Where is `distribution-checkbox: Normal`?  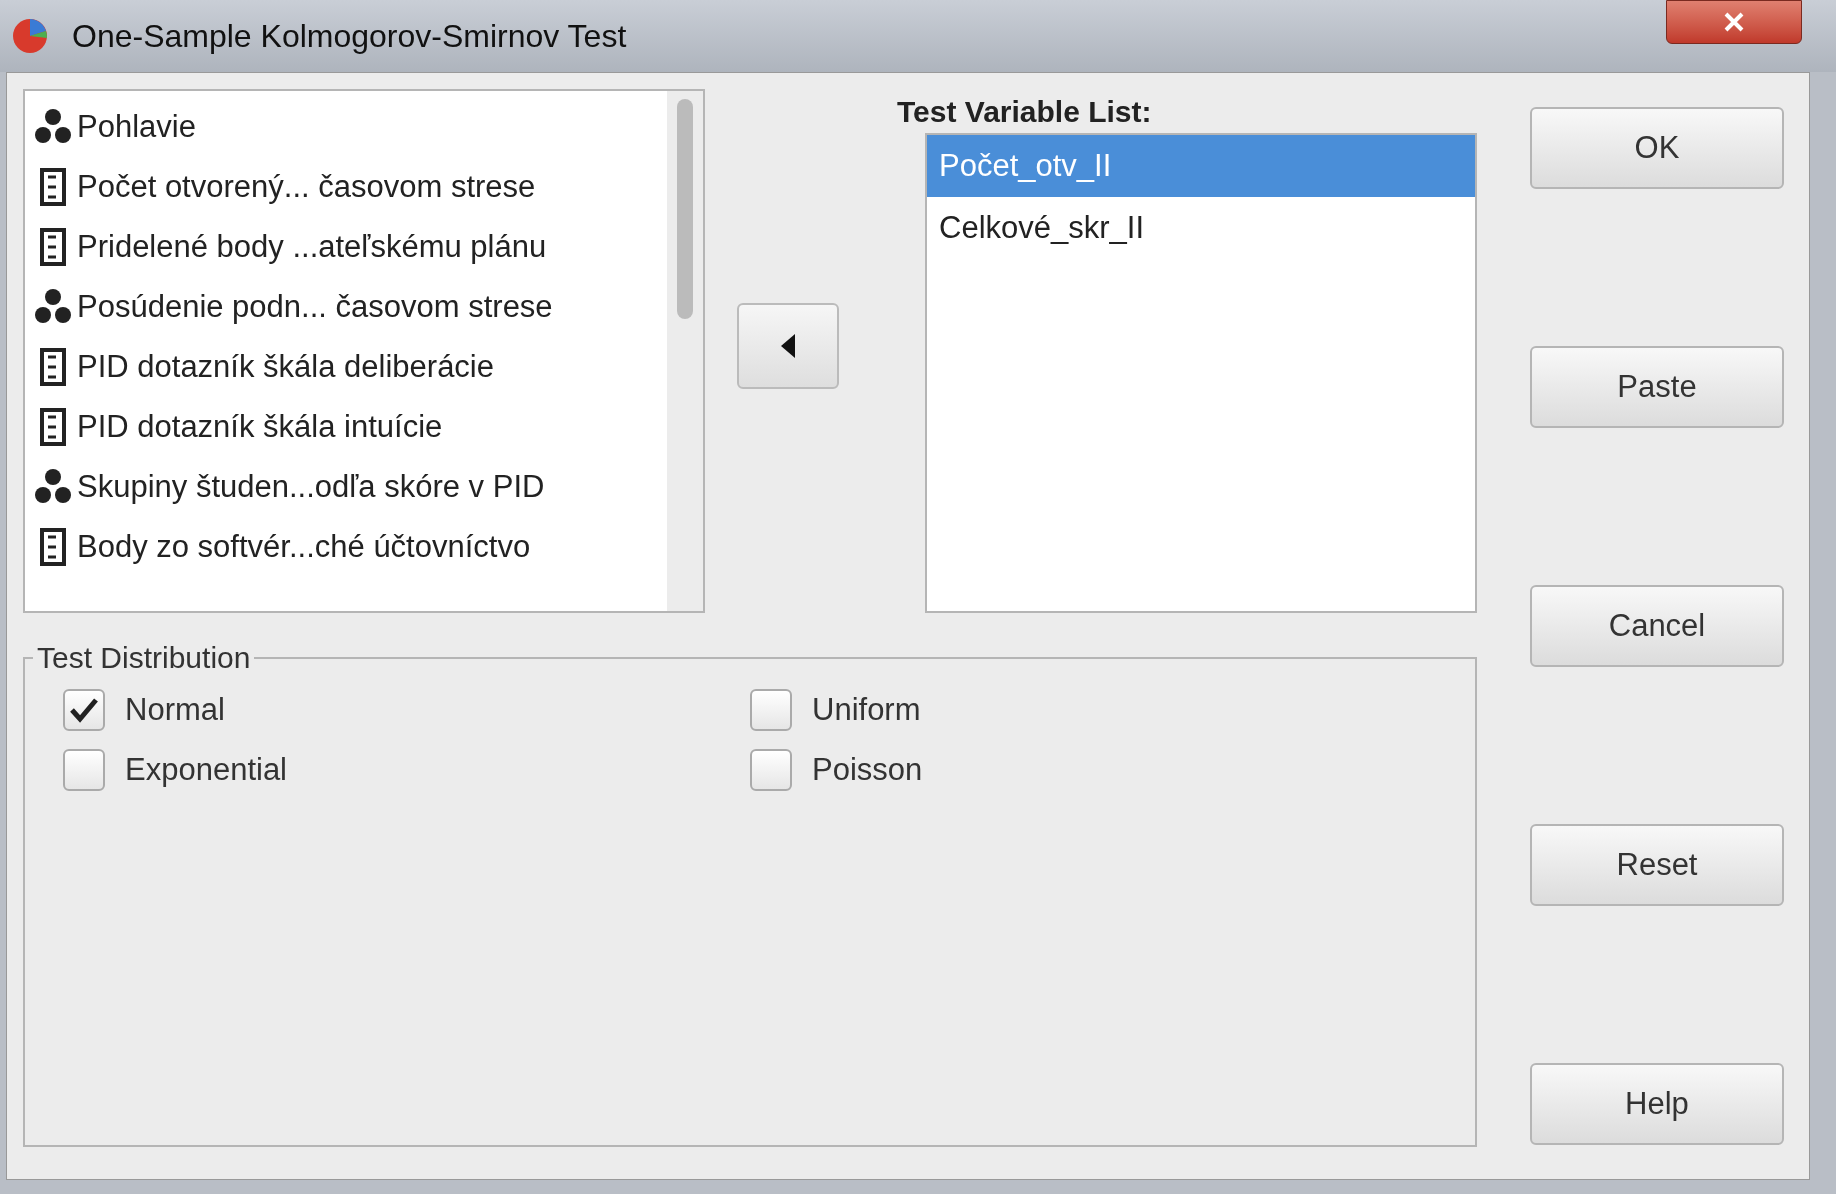 distribution-checkbox: Normal is located at coordinates (406, 710).